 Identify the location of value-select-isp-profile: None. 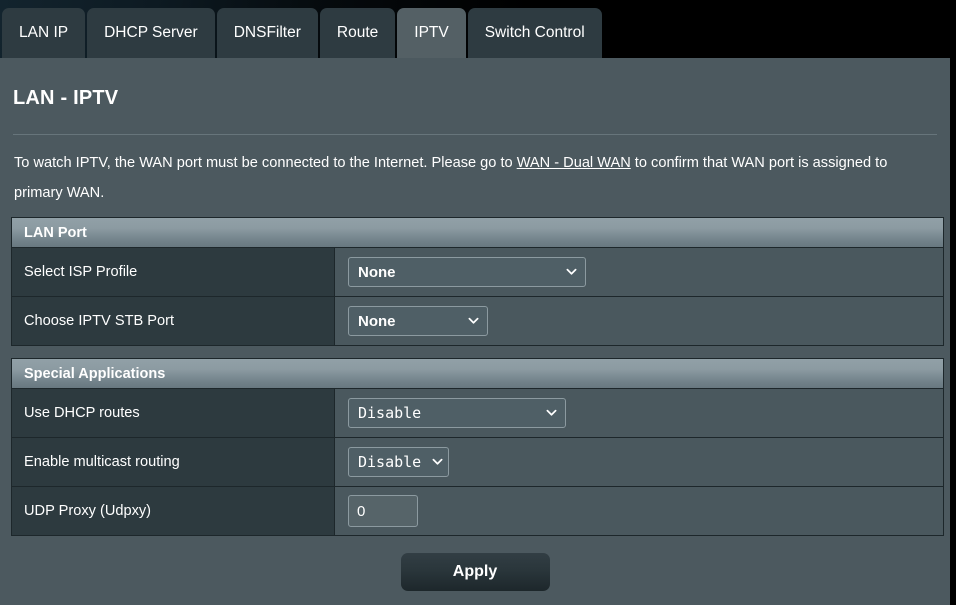
(639, 272).